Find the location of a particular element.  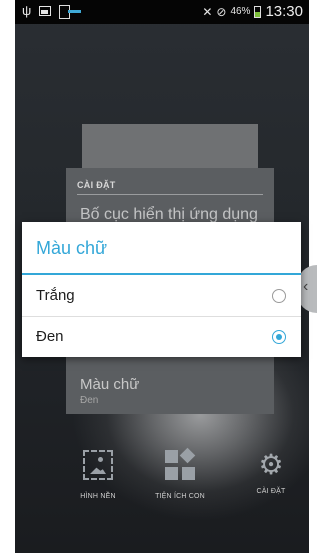

background-card is located at coordinates (170, 149).